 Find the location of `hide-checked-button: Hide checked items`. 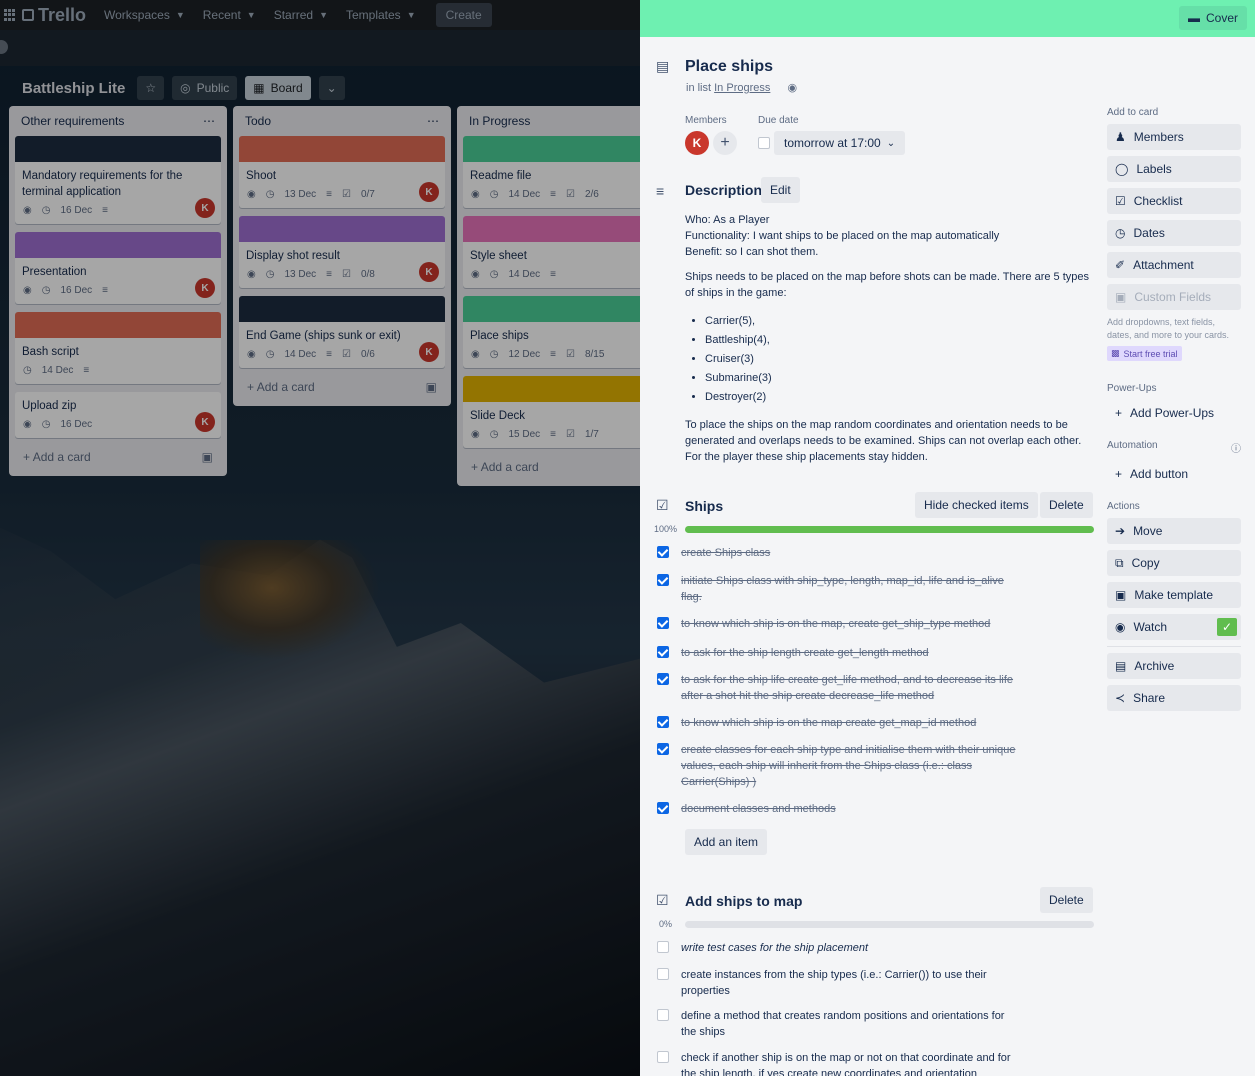

hide-checked-button: Hide checked items is located at coordinates (976, 505).